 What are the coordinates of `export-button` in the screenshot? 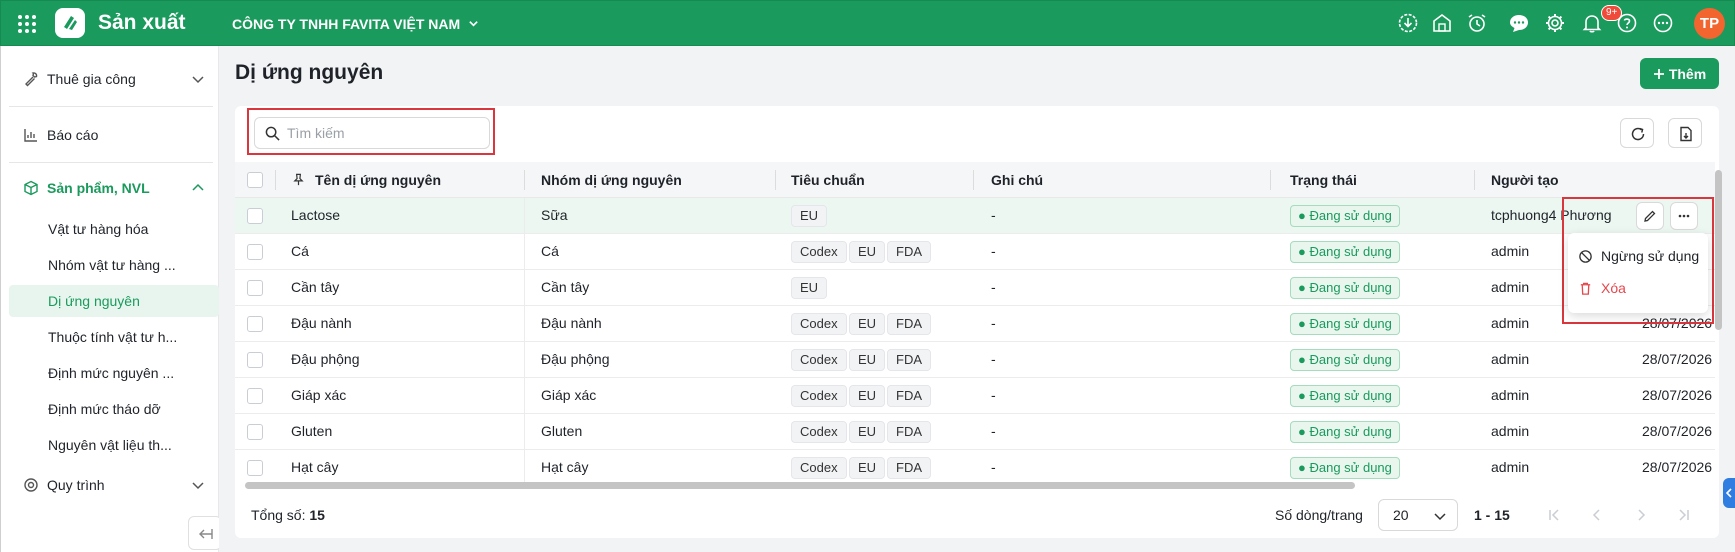 It's located at (1685, 133).